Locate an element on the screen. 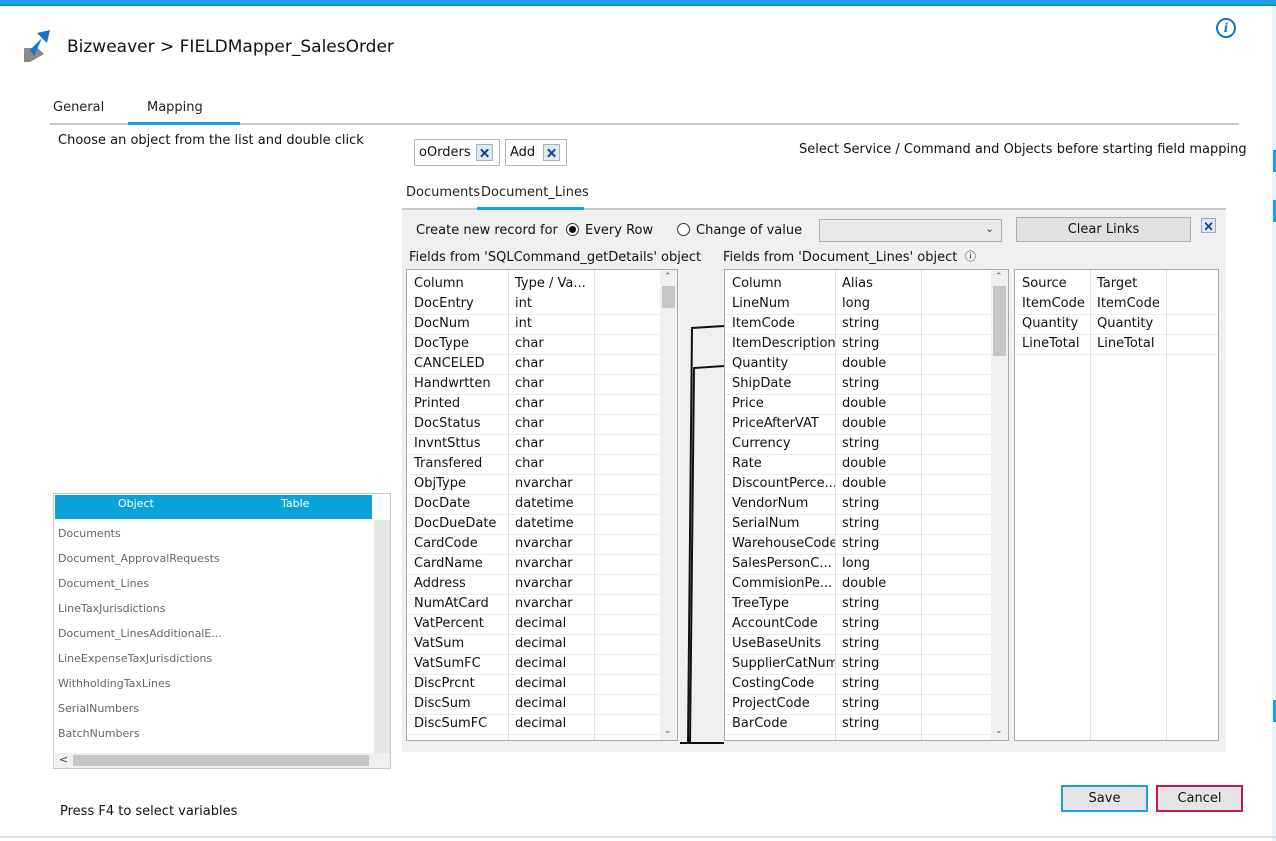 The width and height of the screenshot is (1276, 841). save-button: Save is located at coordinates (1104, 798).